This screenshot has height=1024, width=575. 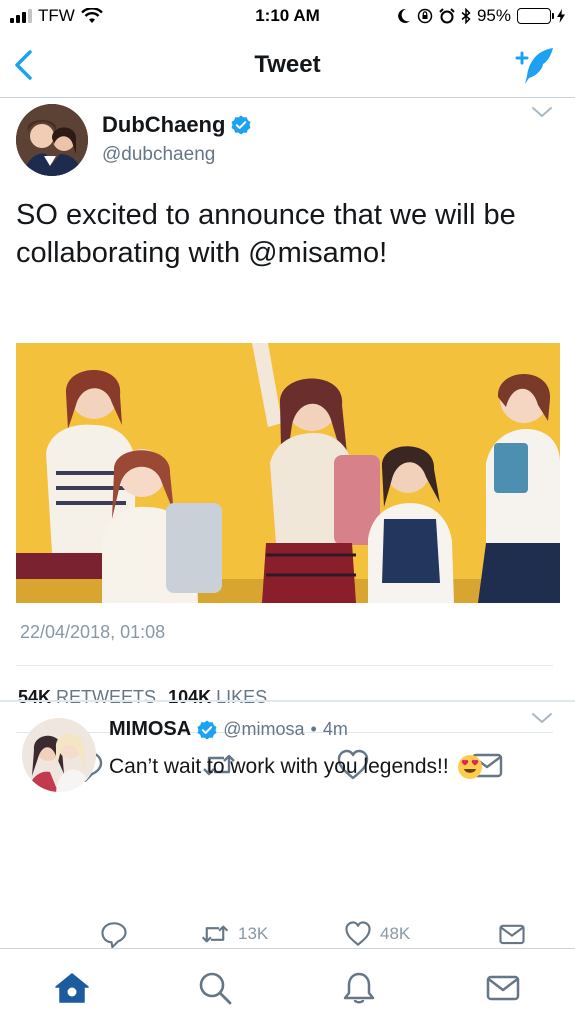 What do you see at coordinates (287, 986) in the screenshot?
I see `tab-bar` at bounding box center [287, 986].